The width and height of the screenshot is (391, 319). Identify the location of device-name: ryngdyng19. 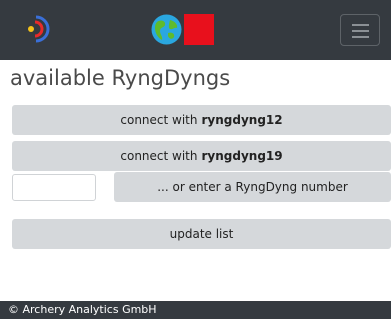
(242, 156).